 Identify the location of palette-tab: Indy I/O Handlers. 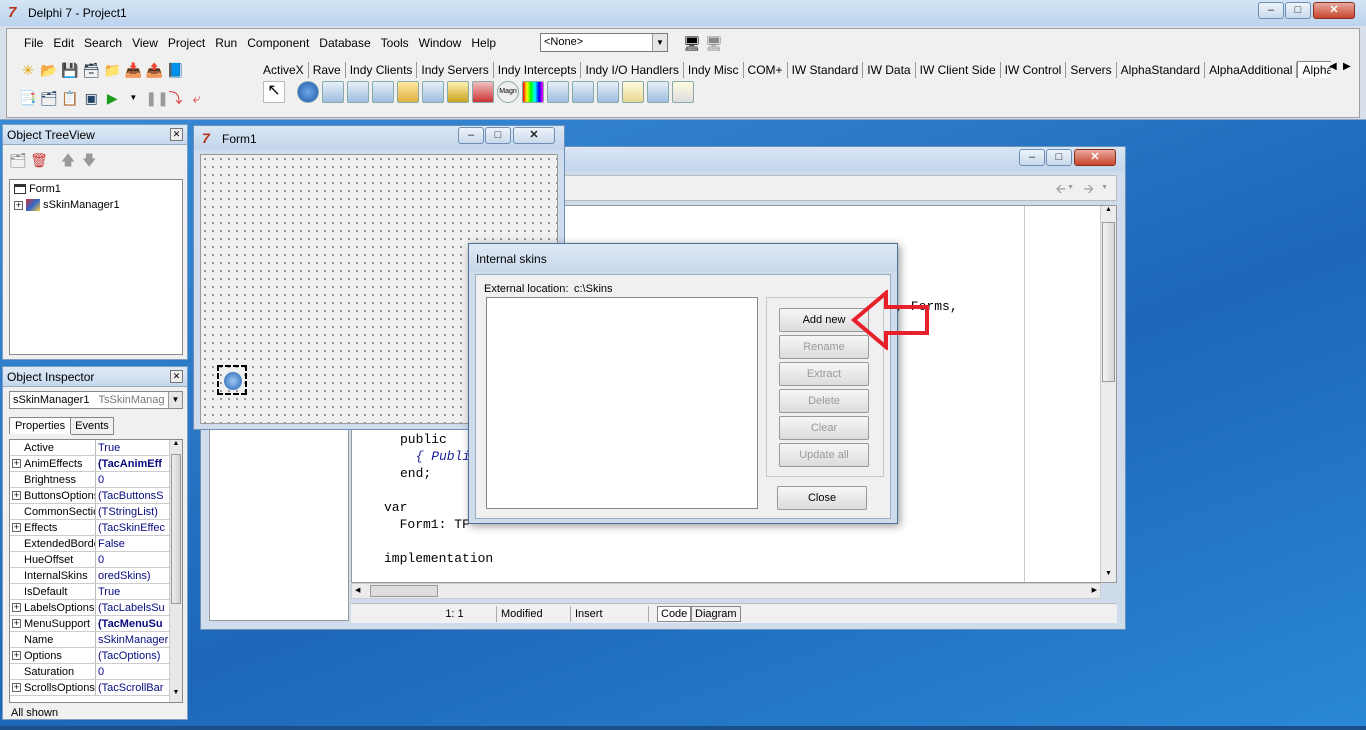
(632, 70).